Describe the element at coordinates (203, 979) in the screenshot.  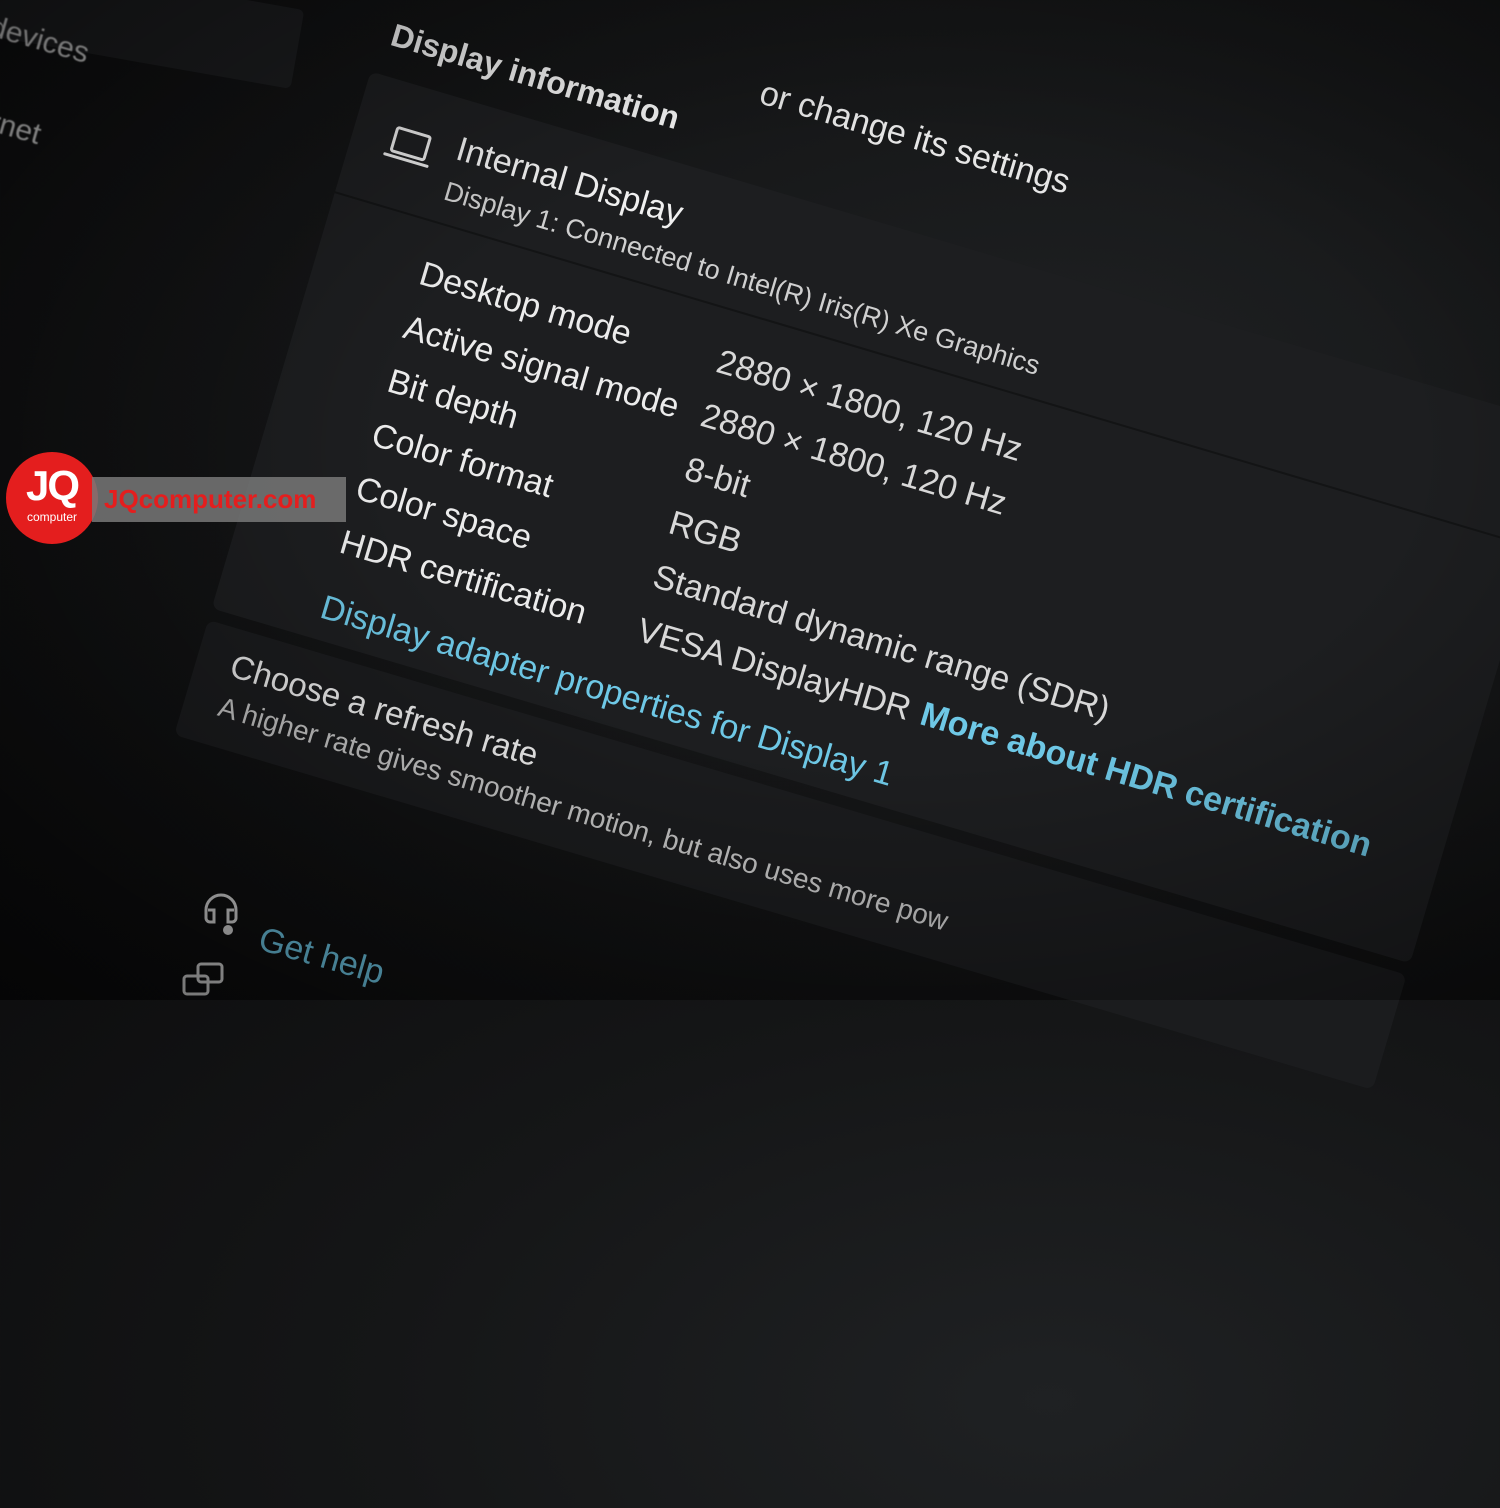
I see `feedback-icon` at that location.